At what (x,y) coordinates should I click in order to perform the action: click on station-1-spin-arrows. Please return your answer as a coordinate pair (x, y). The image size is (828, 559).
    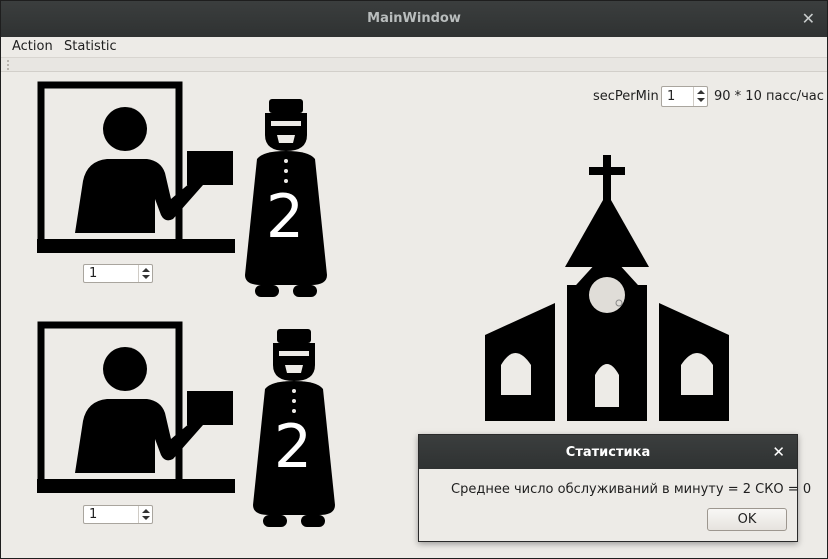
    Looking at the image, I should click on (145, 273).